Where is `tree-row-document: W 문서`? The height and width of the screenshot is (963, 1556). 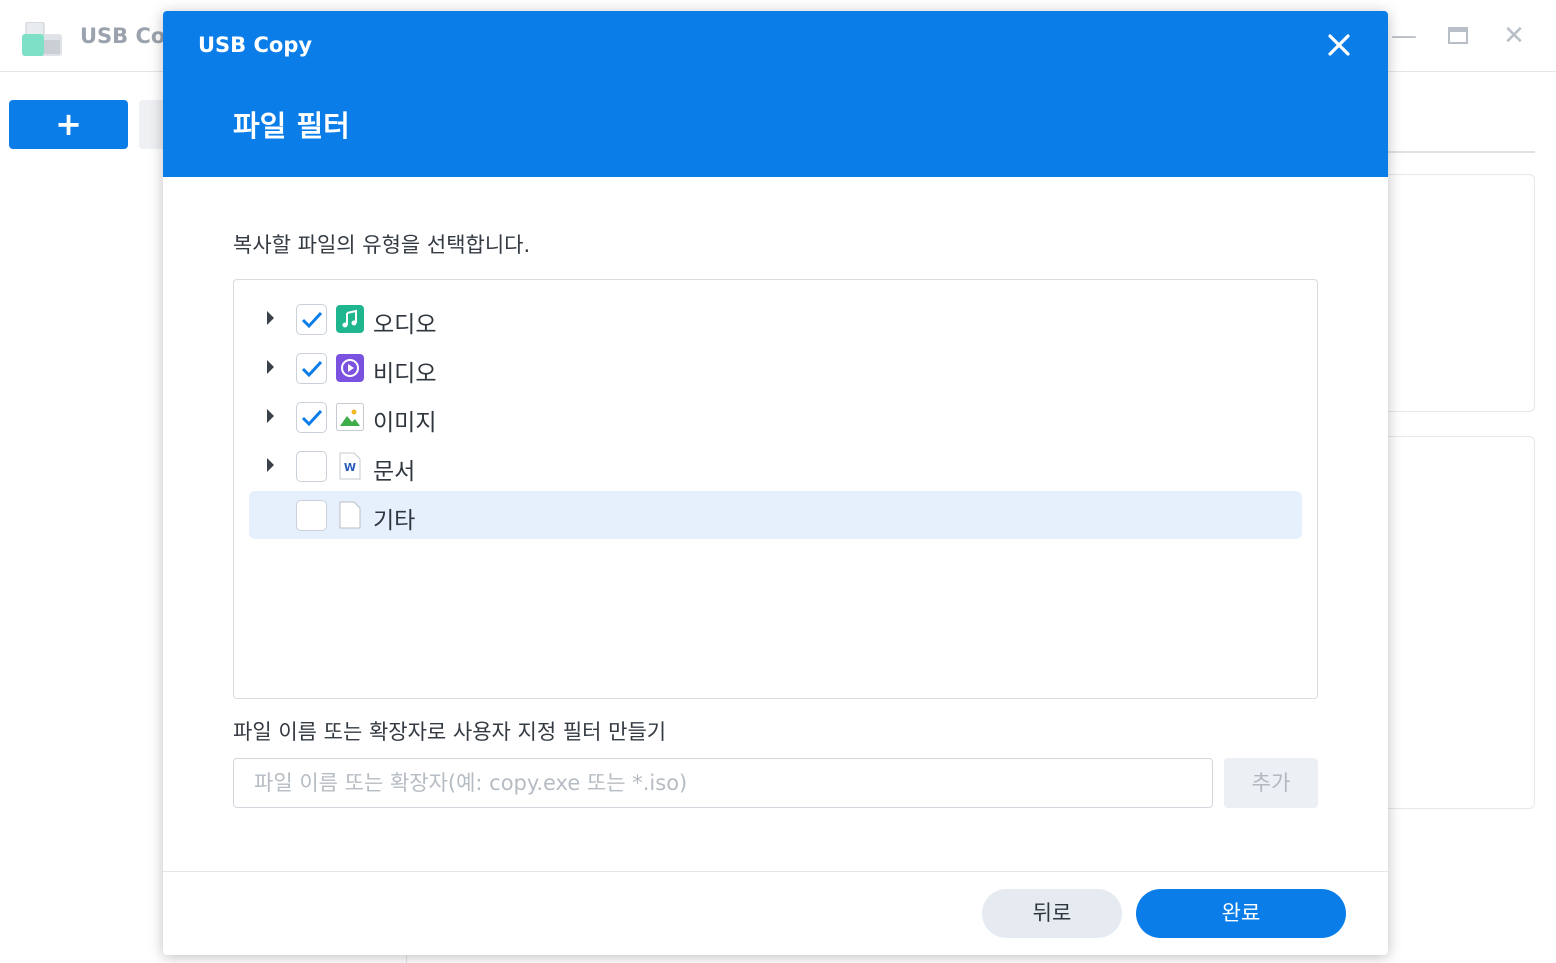 tree-row-document: W 문서 is located at coordinates (775, 466).